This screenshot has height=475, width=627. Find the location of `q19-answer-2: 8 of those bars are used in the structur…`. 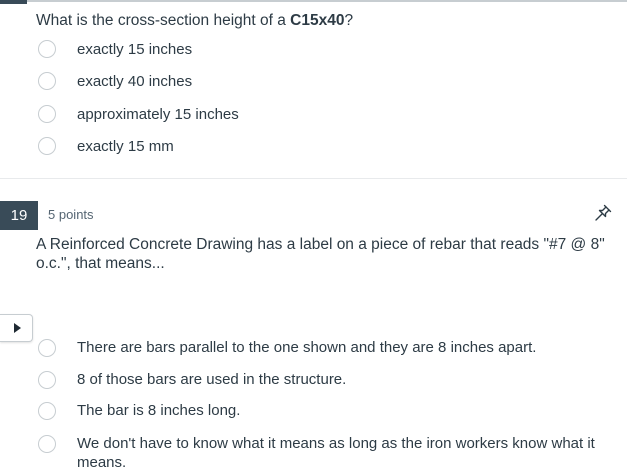

q19-answer-2: 8 of those bars are used in the structur… is located at coordinates (330, 379).